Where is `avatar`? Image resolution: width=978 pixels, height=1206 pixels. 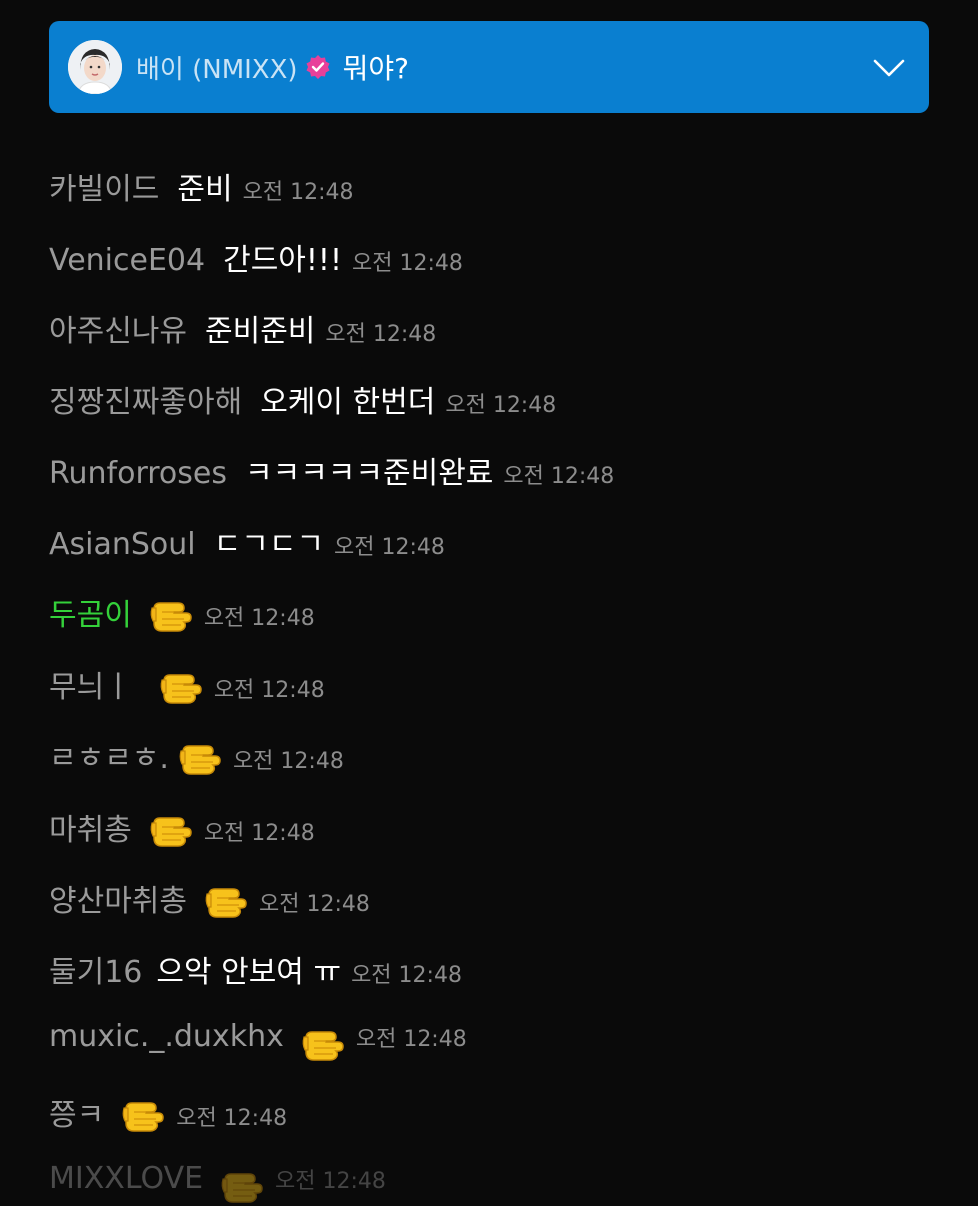
avatar is located at coordinates (95, 67).